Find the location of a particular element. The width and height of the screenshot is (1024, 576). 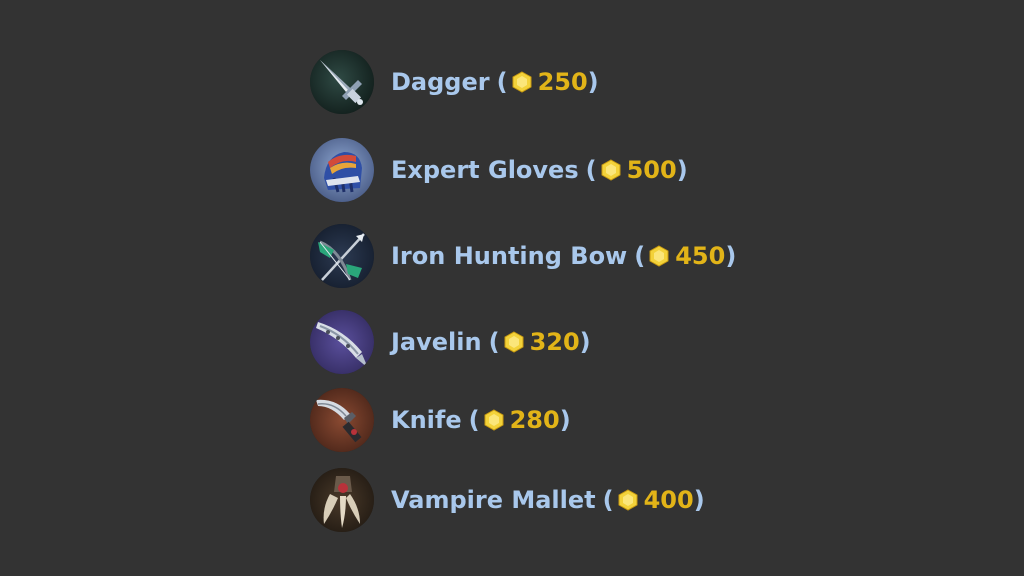

item-name: Javelin is located at coordinates (436, 342).